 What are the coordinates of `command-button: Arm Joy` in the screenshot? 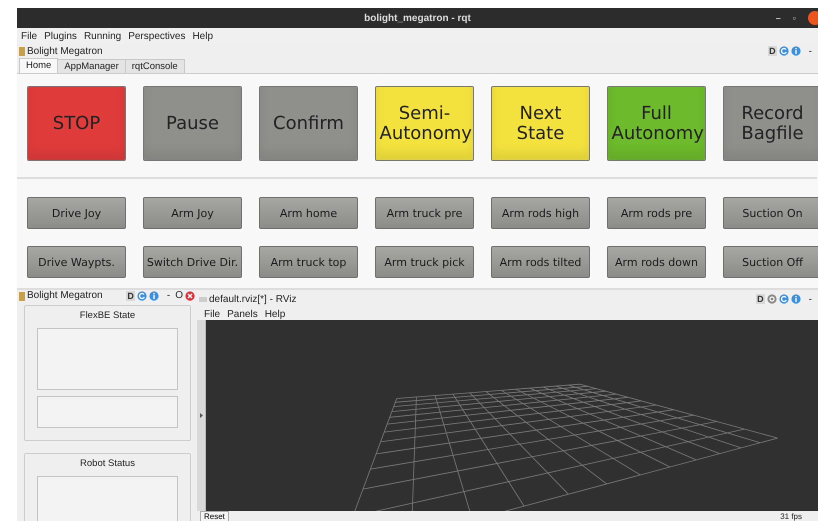 It's located at (192, 213).